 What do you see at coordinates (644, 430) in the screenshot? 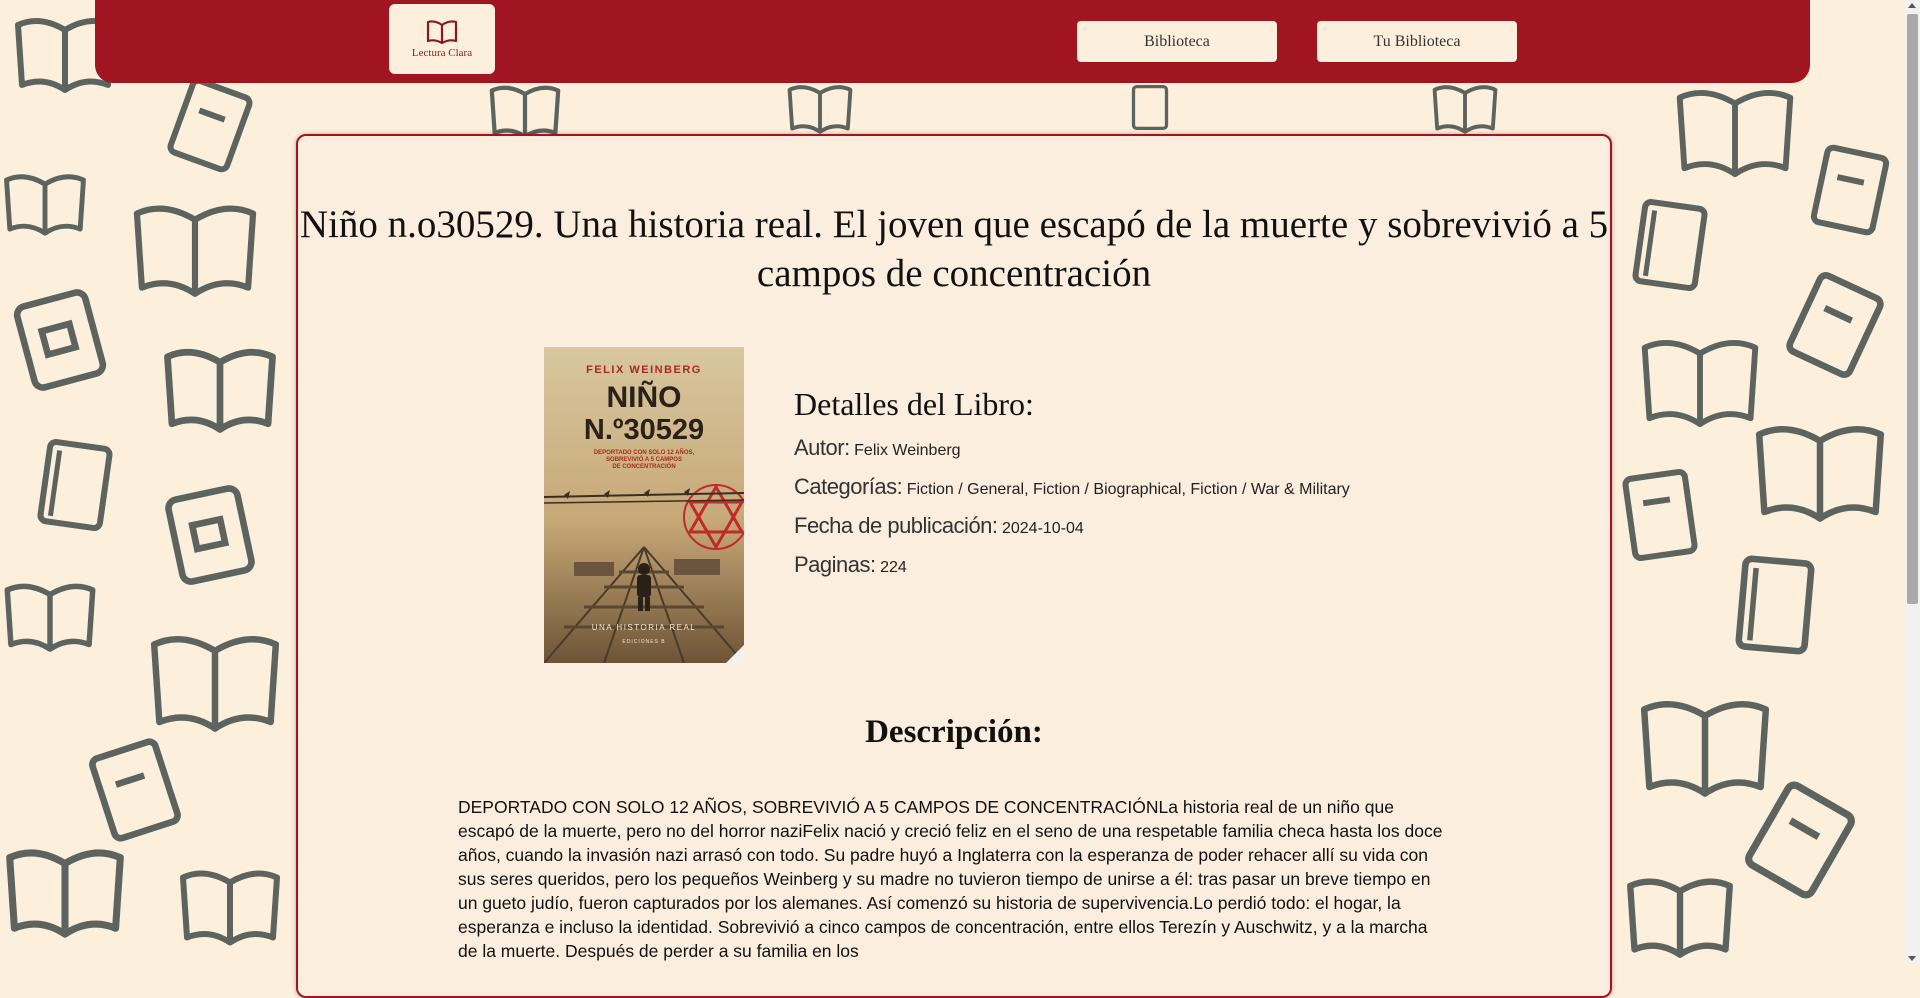
I see `cover-title-line2: N.º30529` at bounding box center [644, 430].